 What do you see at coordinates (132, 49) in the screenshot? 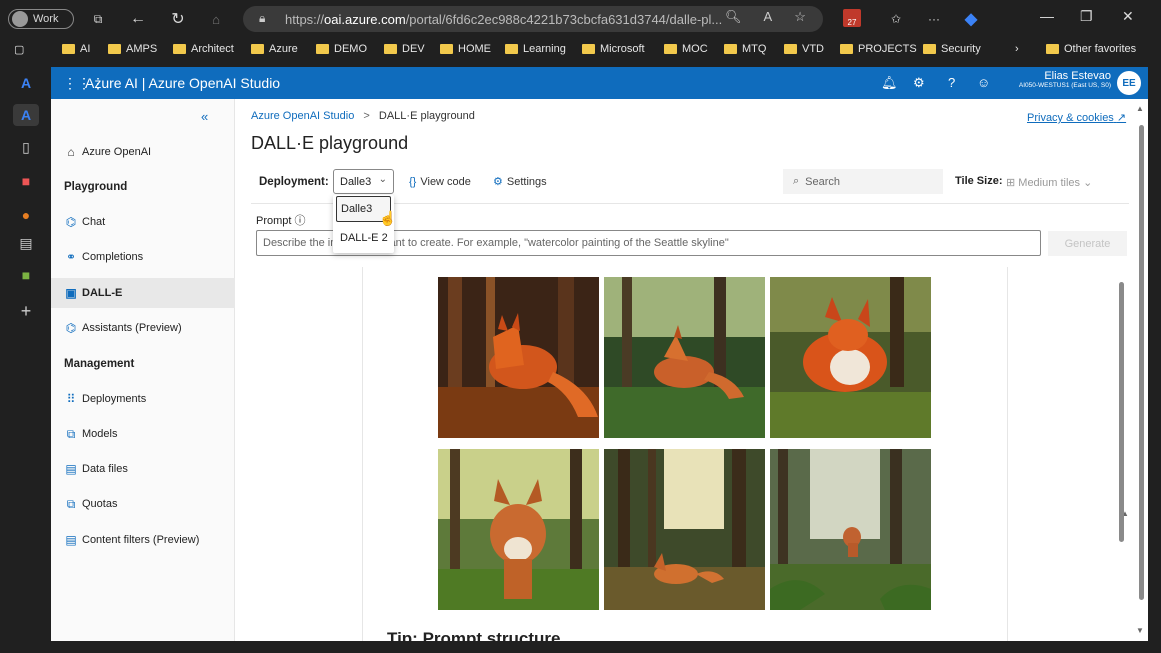
I see `favorite-amps: AMPS` at bounding box center [132, 49].